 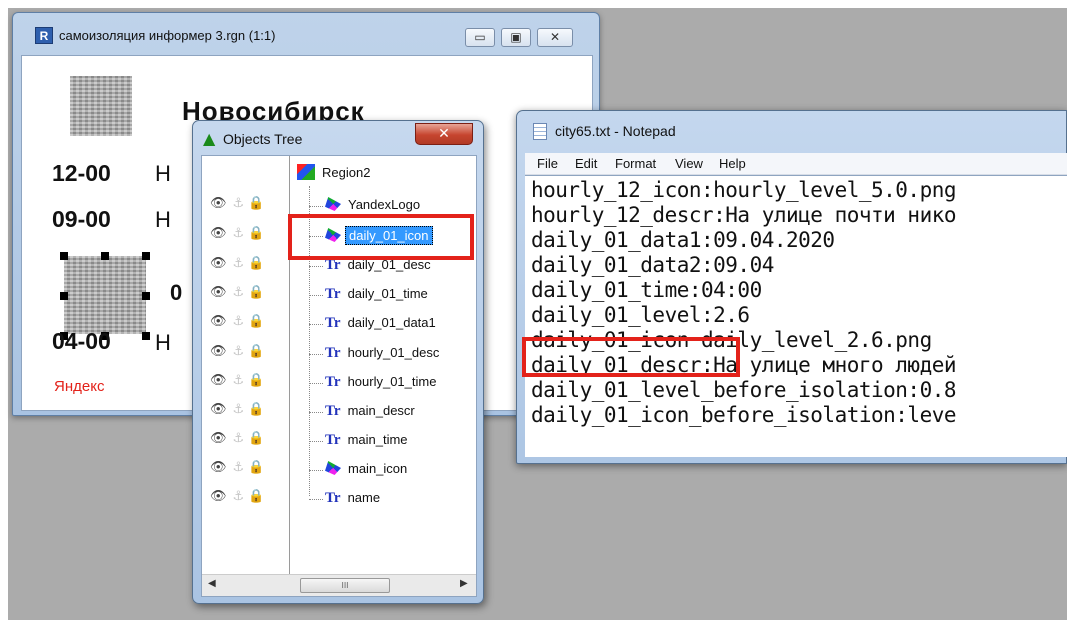 What do you see at coordinates (44, 35) in the screenshot?
I see `app-icon: R` at bounding box center [44, 35].